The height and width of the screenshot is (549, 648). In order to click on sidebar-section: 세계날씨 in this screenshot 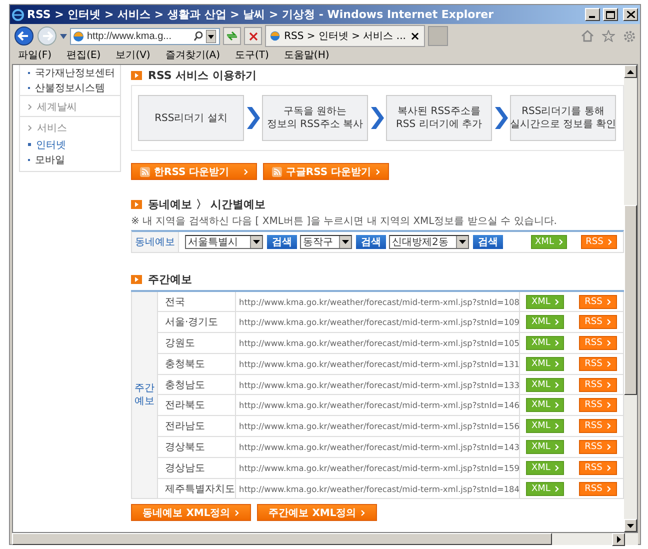, I will do `click(70, 105)`.